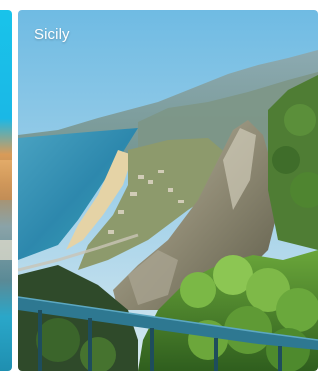 This screenshot has width=332, height=371. Describe the element at coordinates (326, 190) in the screenshot. I see `carousel-gutter` at that location.